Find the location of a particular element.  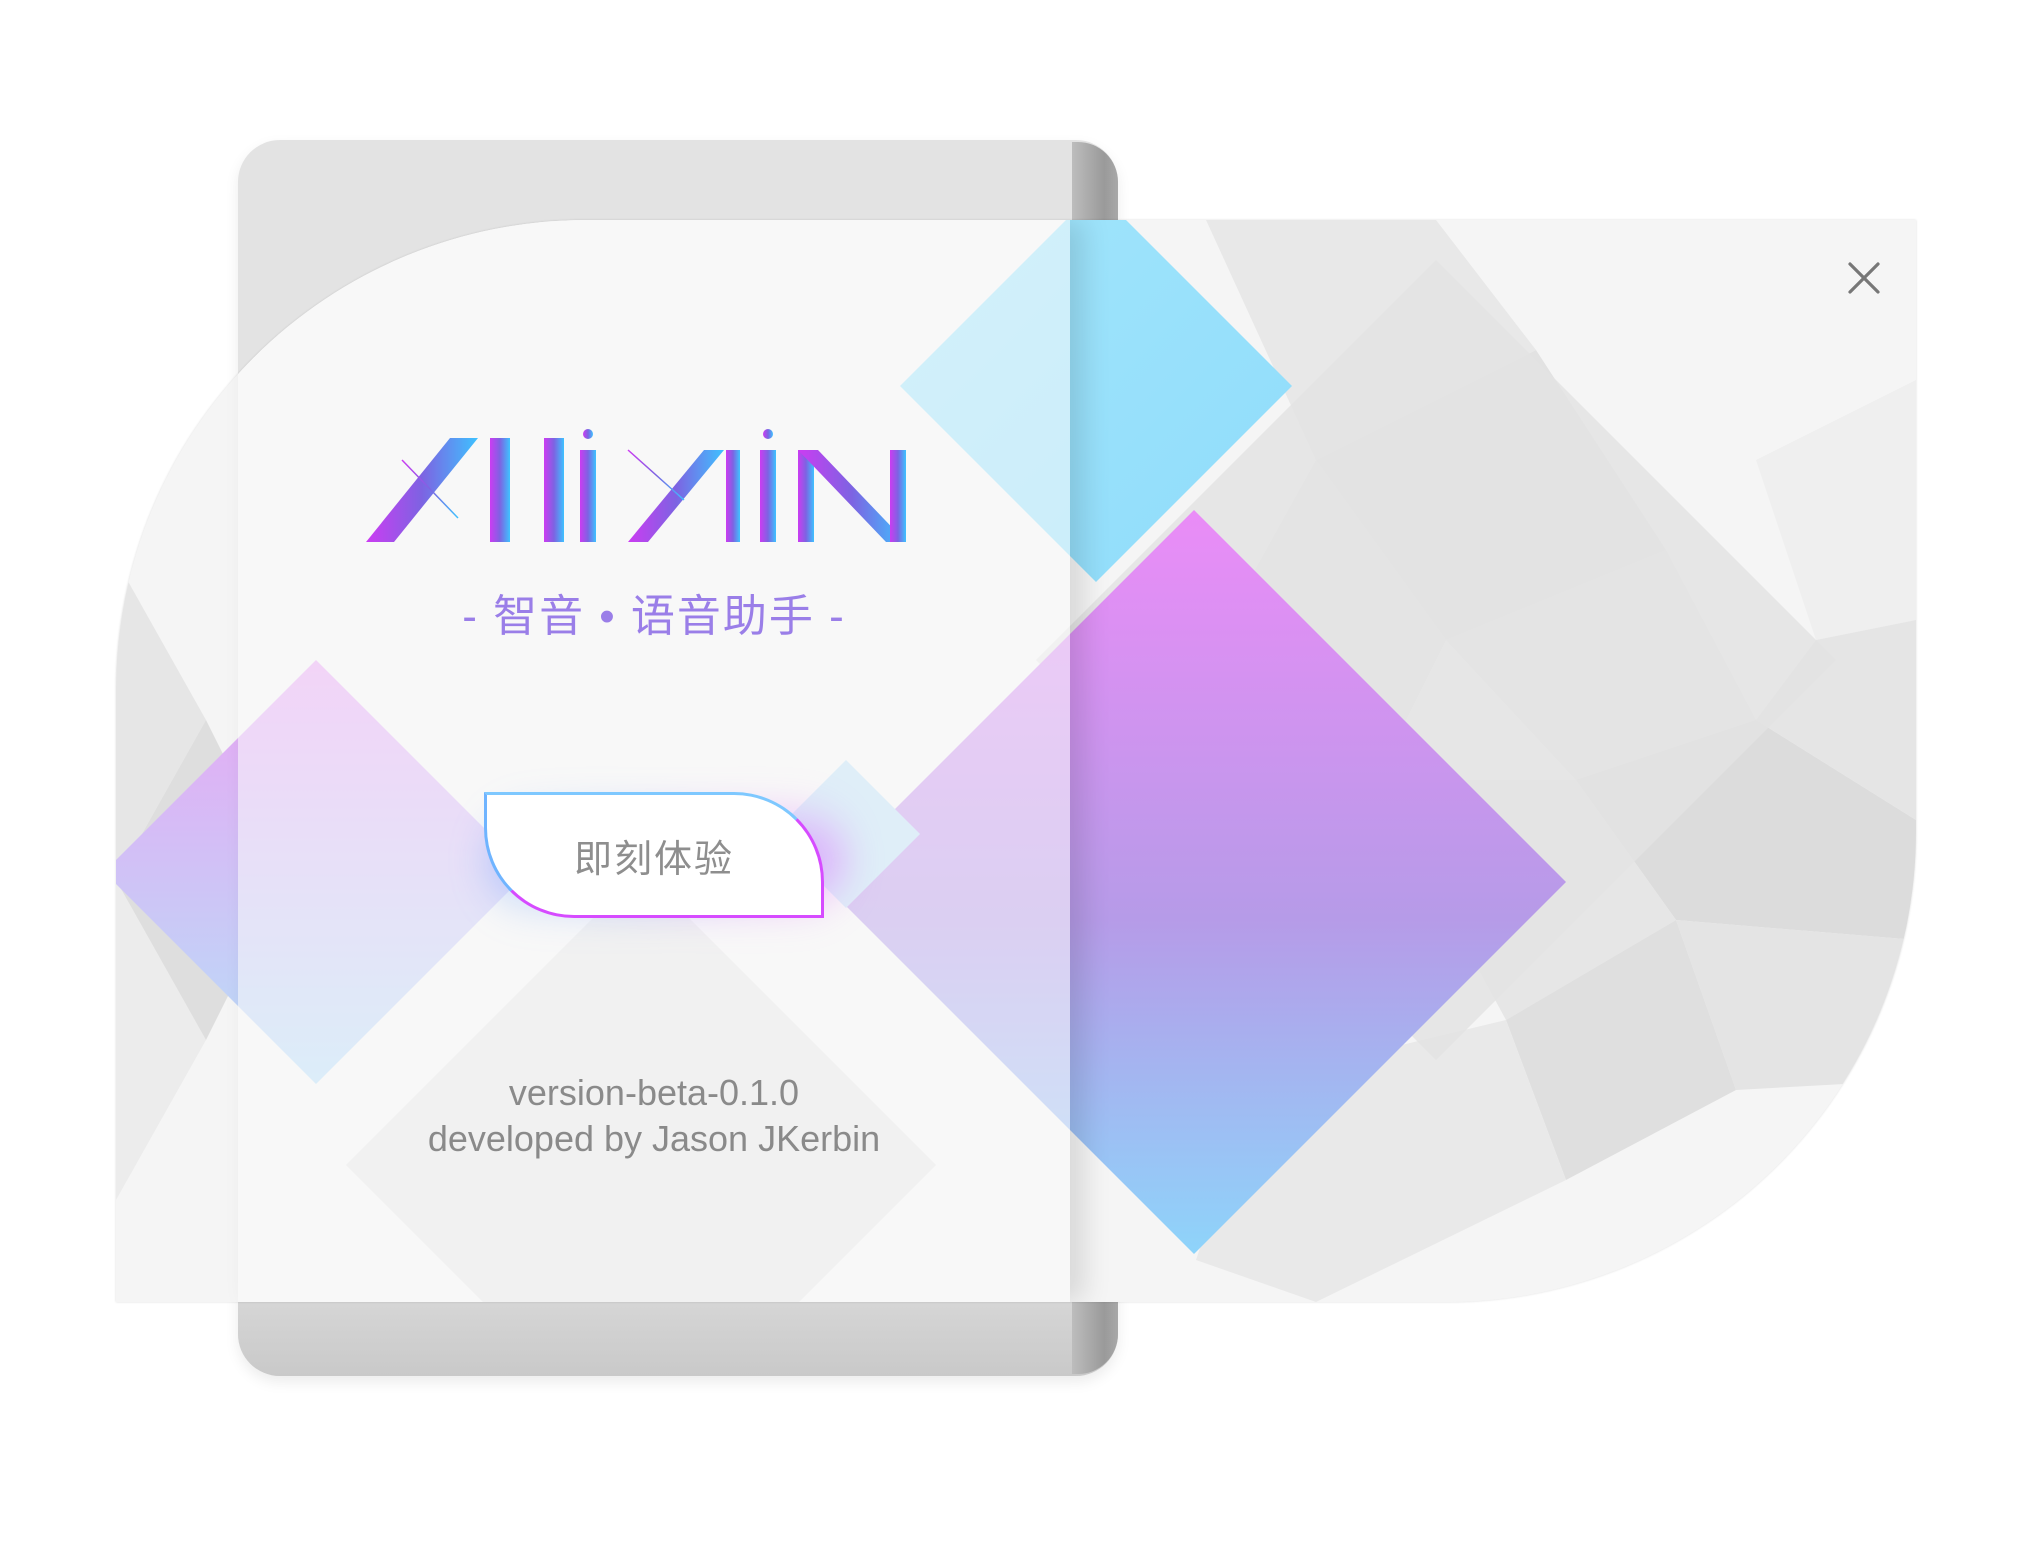

developer-label: developed by Jason JKerbin is located at coordinates (654, 1138).